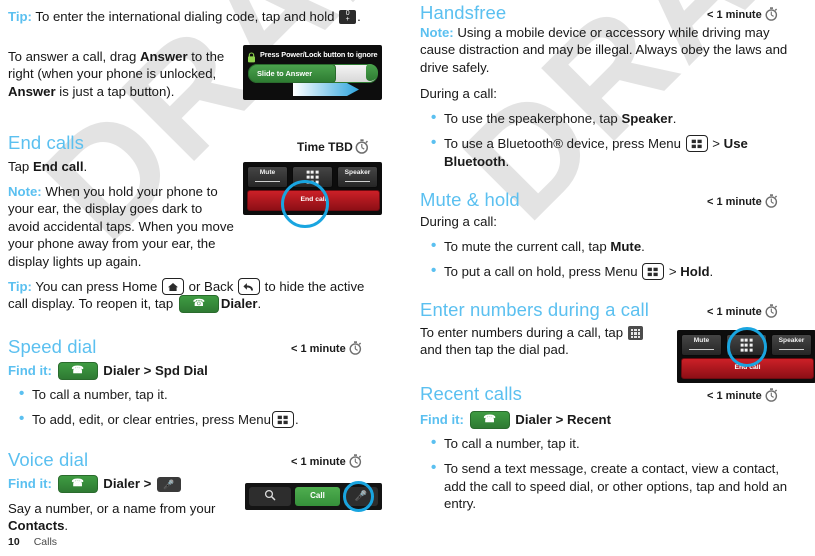 The width and height of the screenshot is (815, 556). Describe the element at coordinates (32, 91) in the screenshot. I see `answer-bold2: Answer` at that location.